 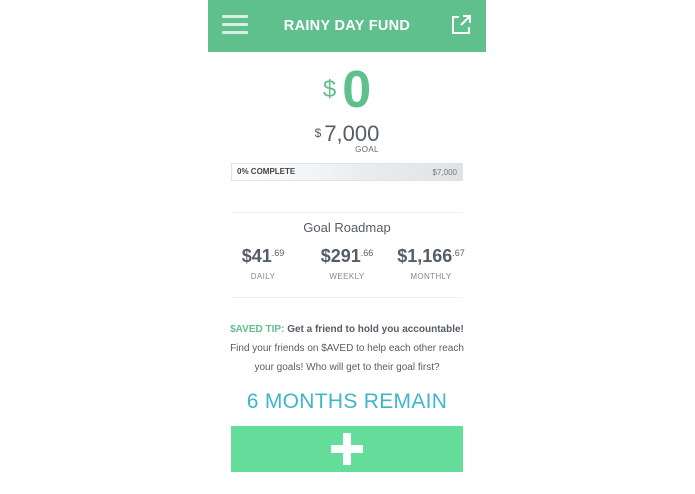 I want to click on roadmap-weekly: $291.66 WEEKLY, so click(x=347, y=263).